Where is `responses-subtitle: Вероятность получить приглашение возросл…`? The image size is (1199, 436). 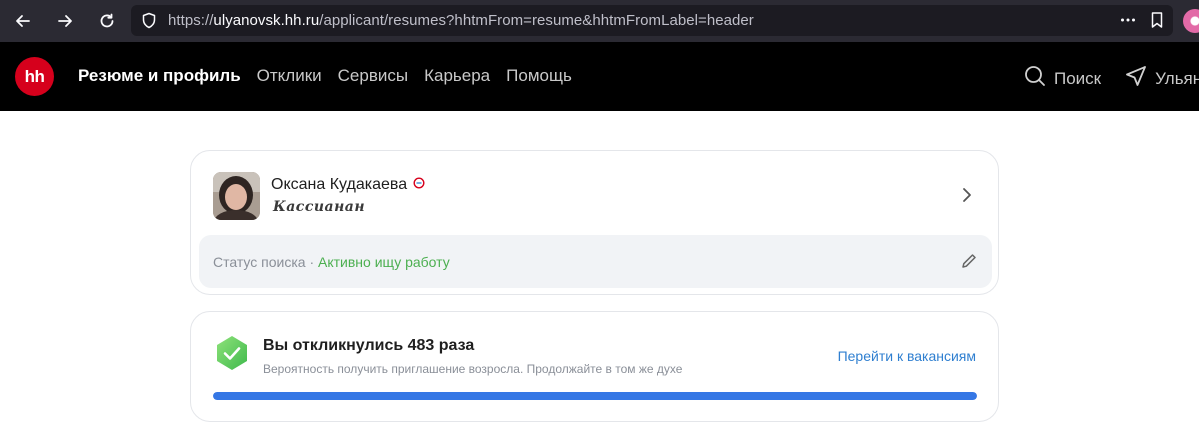 responses-subtitle: Вероятность получить приглашение возросл… is located at coordinates (473, 369).